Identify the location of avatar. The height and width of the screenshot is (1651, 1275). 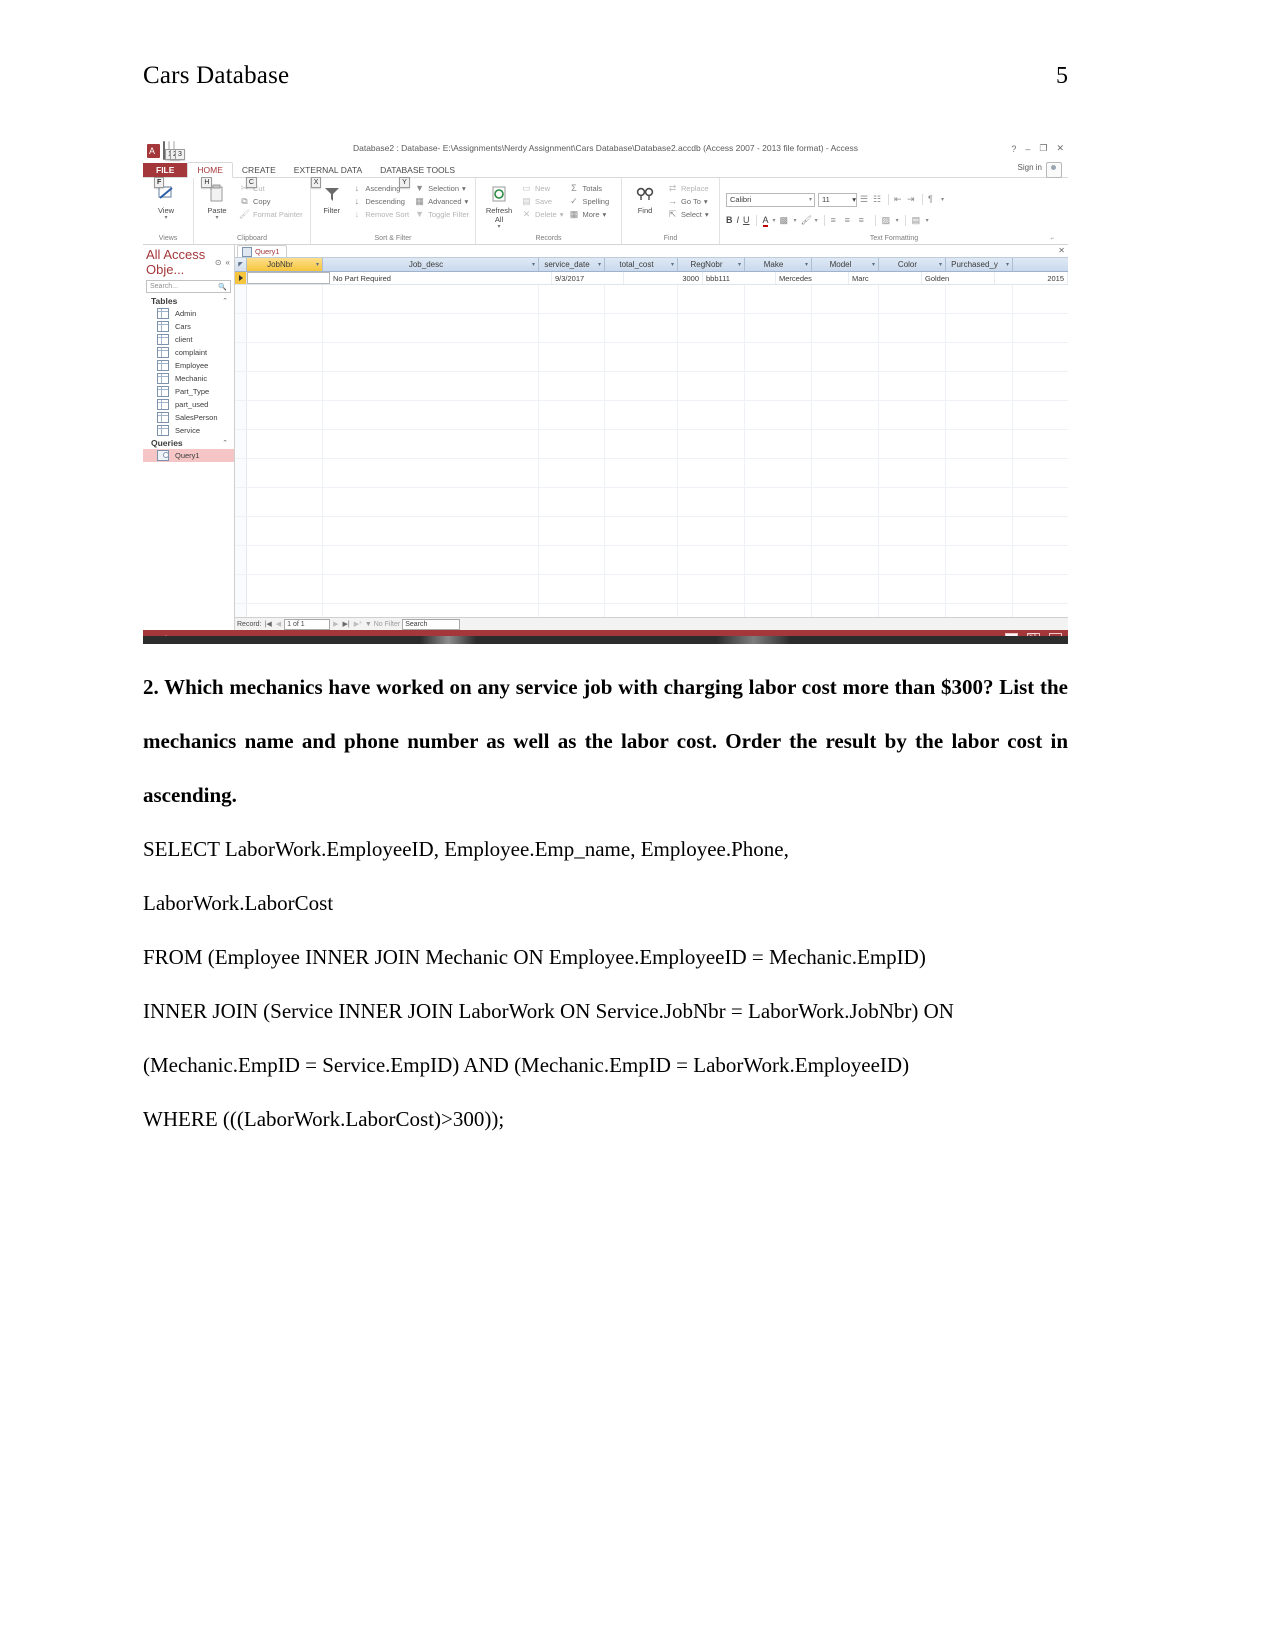
(1054, 170).